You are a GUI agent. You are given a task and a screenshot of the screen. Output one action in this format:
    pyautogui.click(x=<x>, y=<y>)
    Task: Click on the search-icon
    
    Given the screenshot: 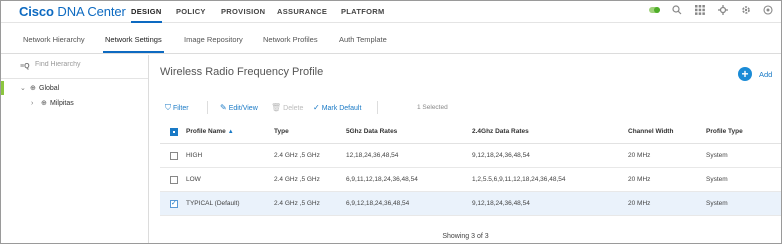 What is the action you would take?
    pyautogui.click(x=677, y=11)
    